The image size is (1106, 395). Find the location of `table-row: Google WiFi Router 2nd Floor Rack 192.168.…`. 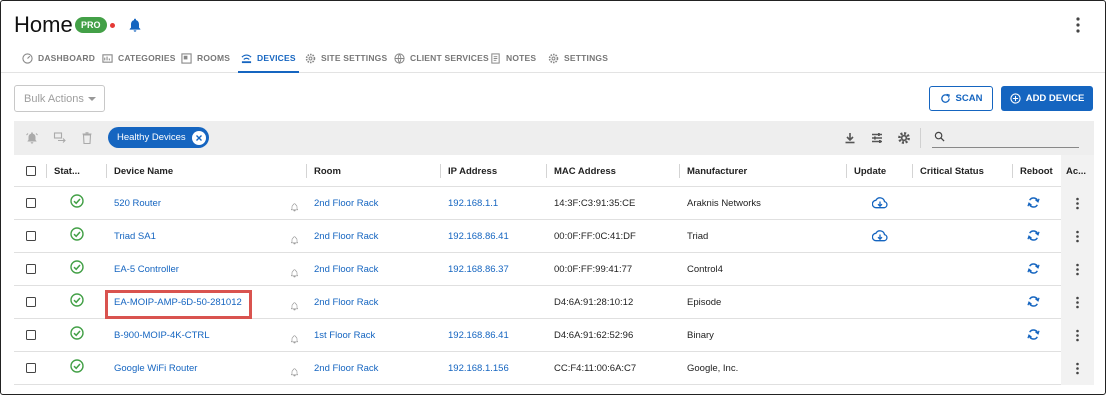

table-row: Google WiFi Router 2nd Floor Rack 192.168.… is located at coordinates (554, 368).